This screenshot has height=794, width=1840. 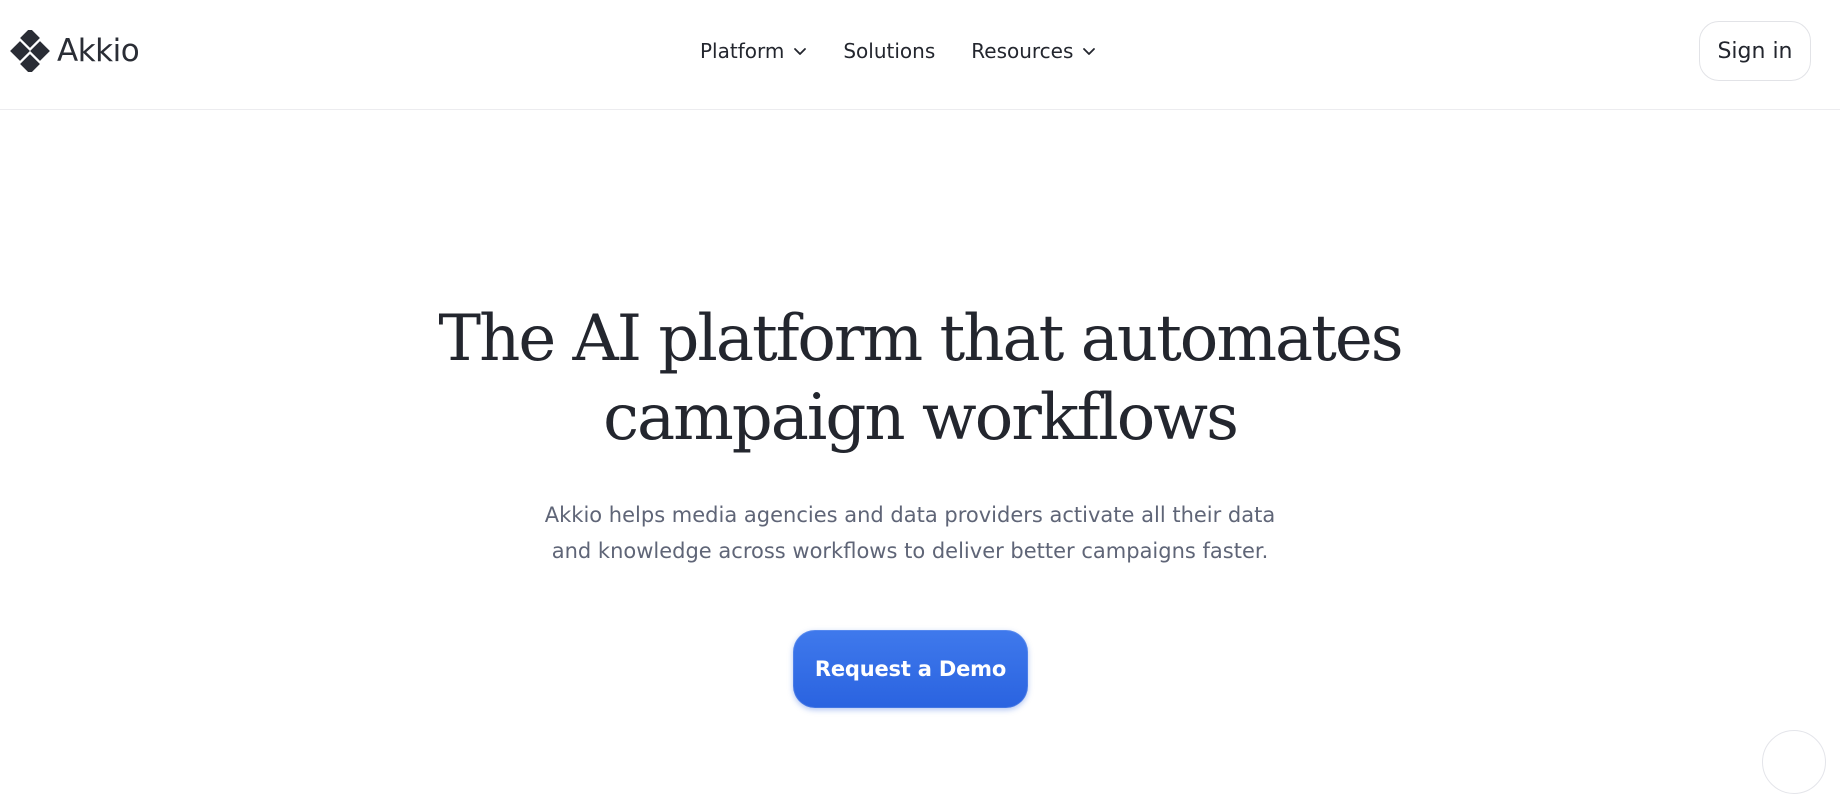 I want to click on nav-item-label: Platform, so click(x=742, y=51).